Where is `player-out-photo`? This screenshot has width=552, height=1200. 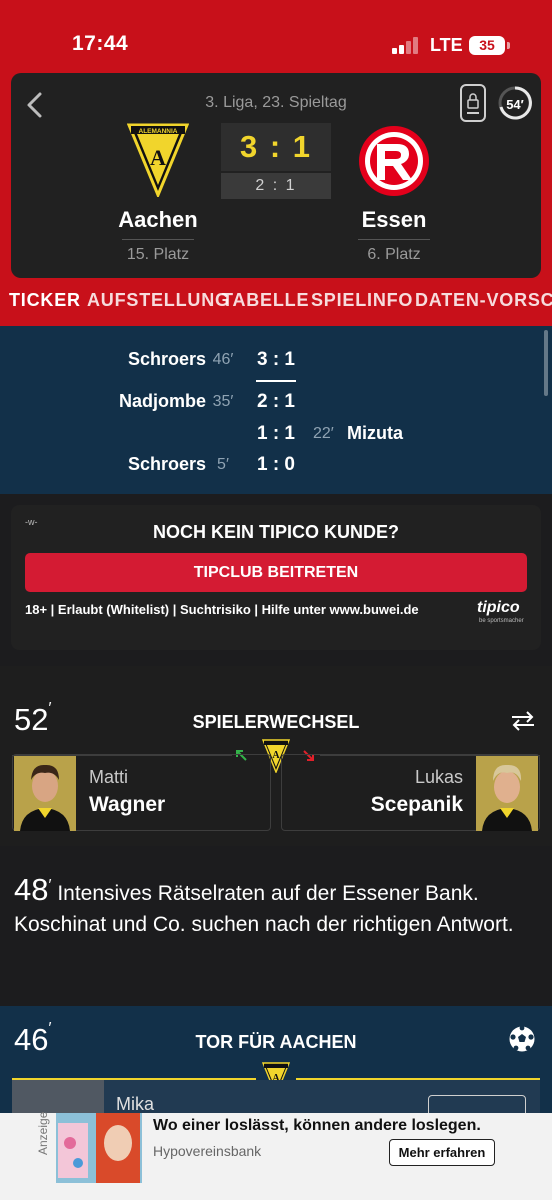 player-out-photo is located at coordinates (507, 793).